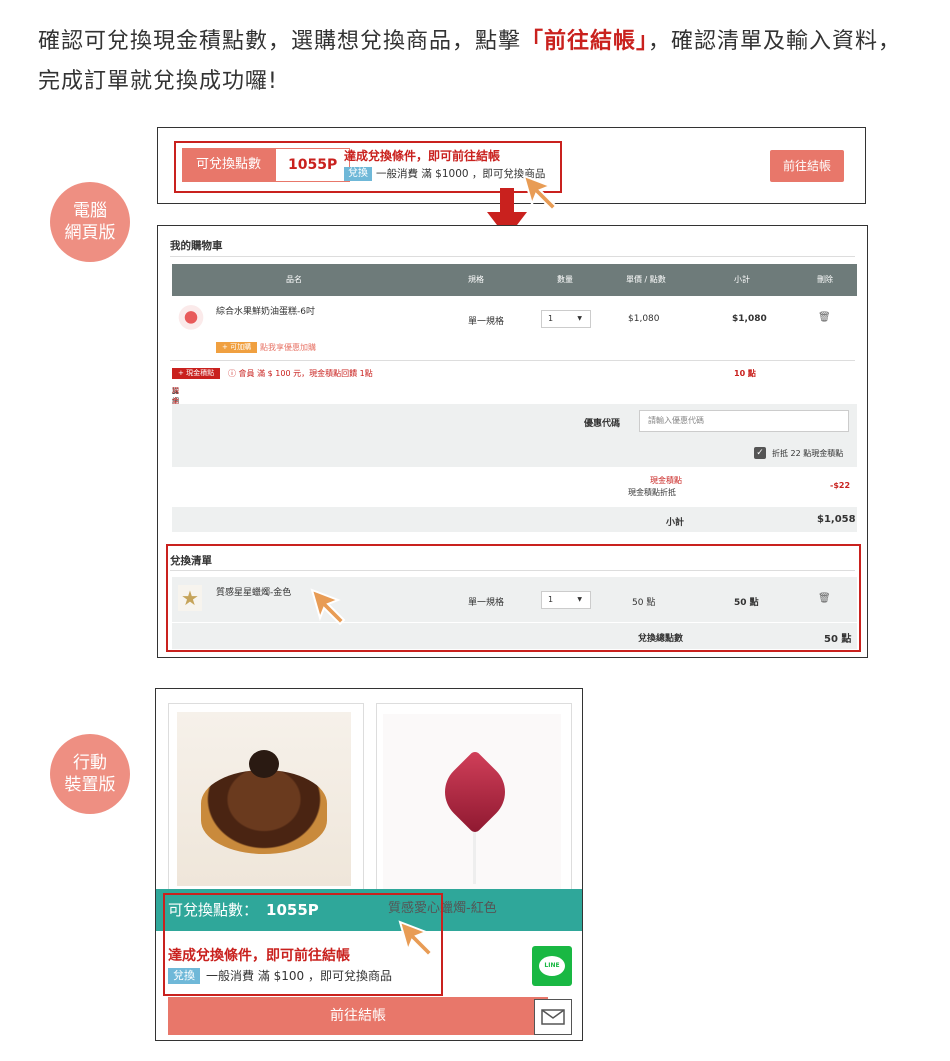  What do you see at coordinates (760, 453) in the screenshot?
I see `checkbox-checked-icon: ✓` at bounding box center [760, 453].